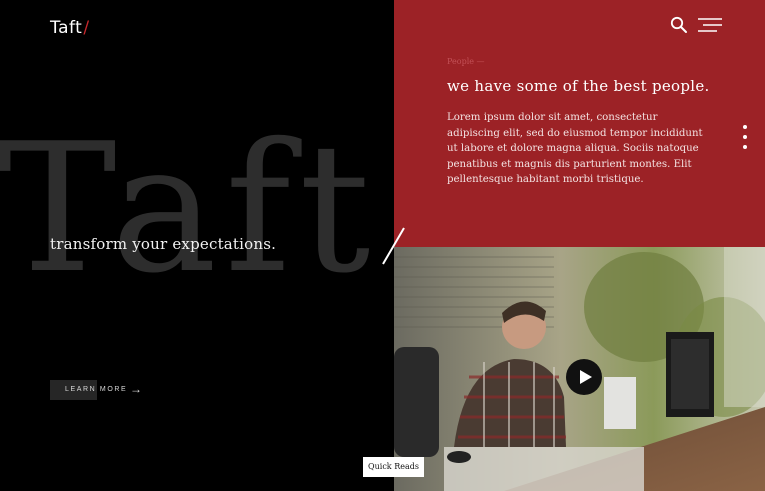 The width and height of the screenshot is (765, 491). I want to click on brand-logo: Taft/, so click(70, 28).